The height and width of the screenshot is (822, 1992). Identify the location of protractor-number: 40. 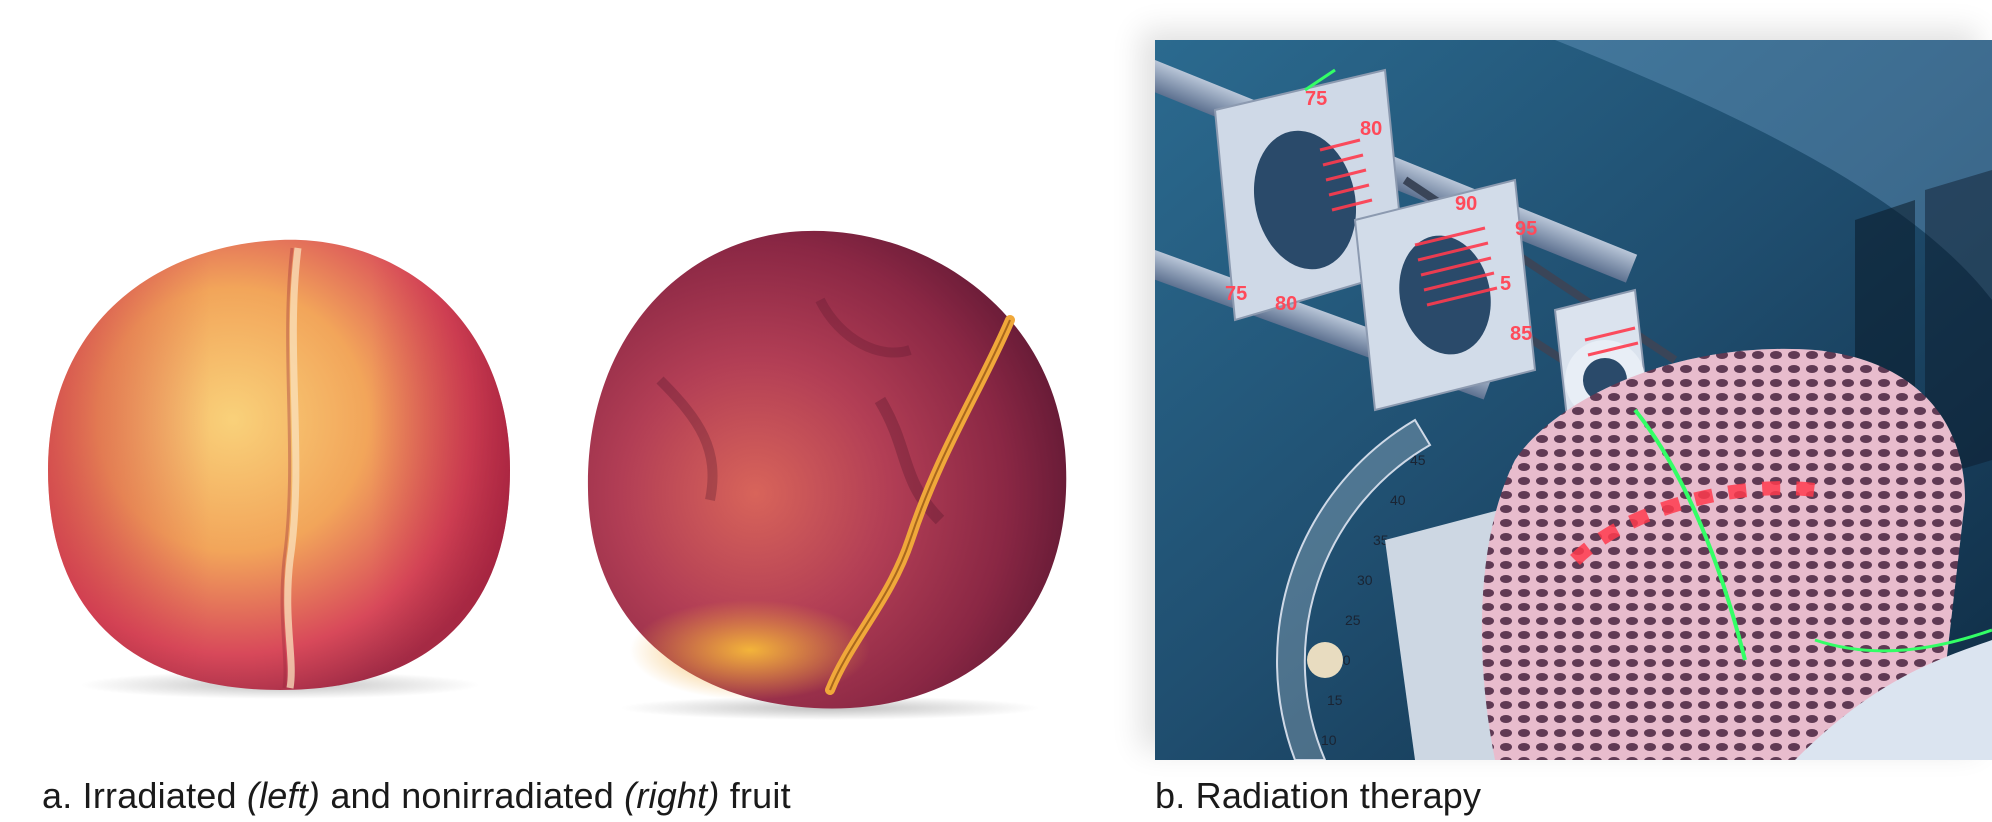
(1398, 500).